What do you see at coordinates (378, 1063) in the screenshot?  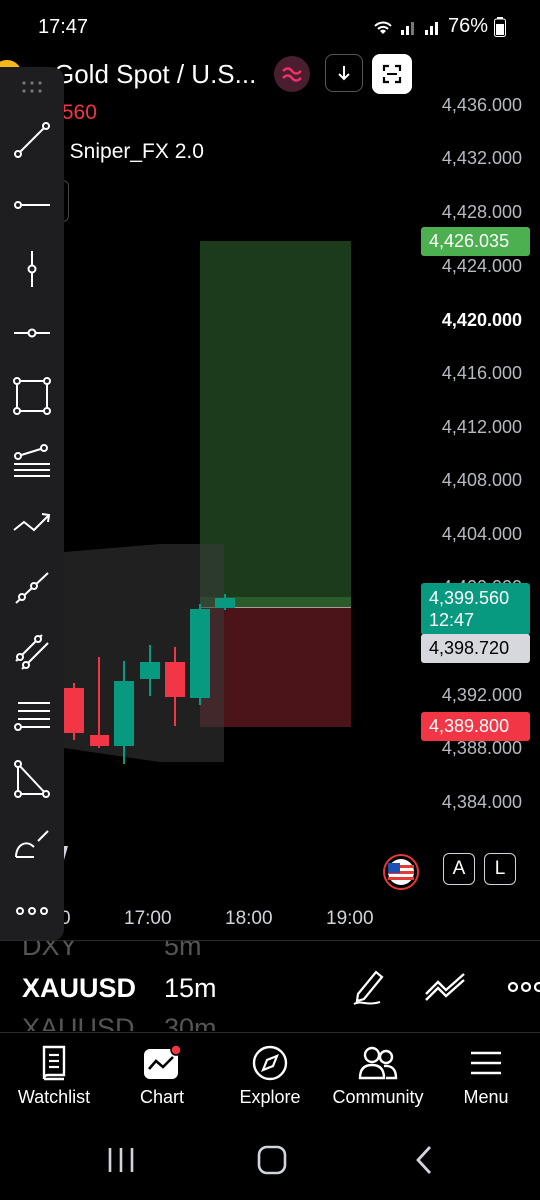 I see `community-icon` at bounding box center [378, 1063].